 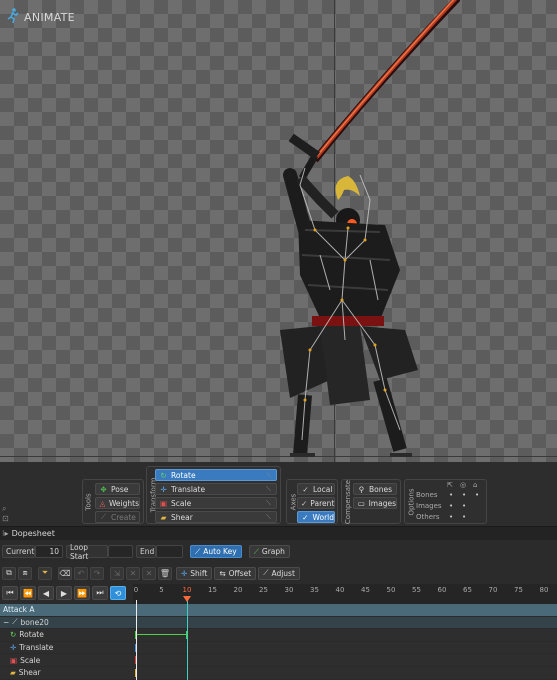 I want to click on ruler-label: 30, so click(x=289, y=590).